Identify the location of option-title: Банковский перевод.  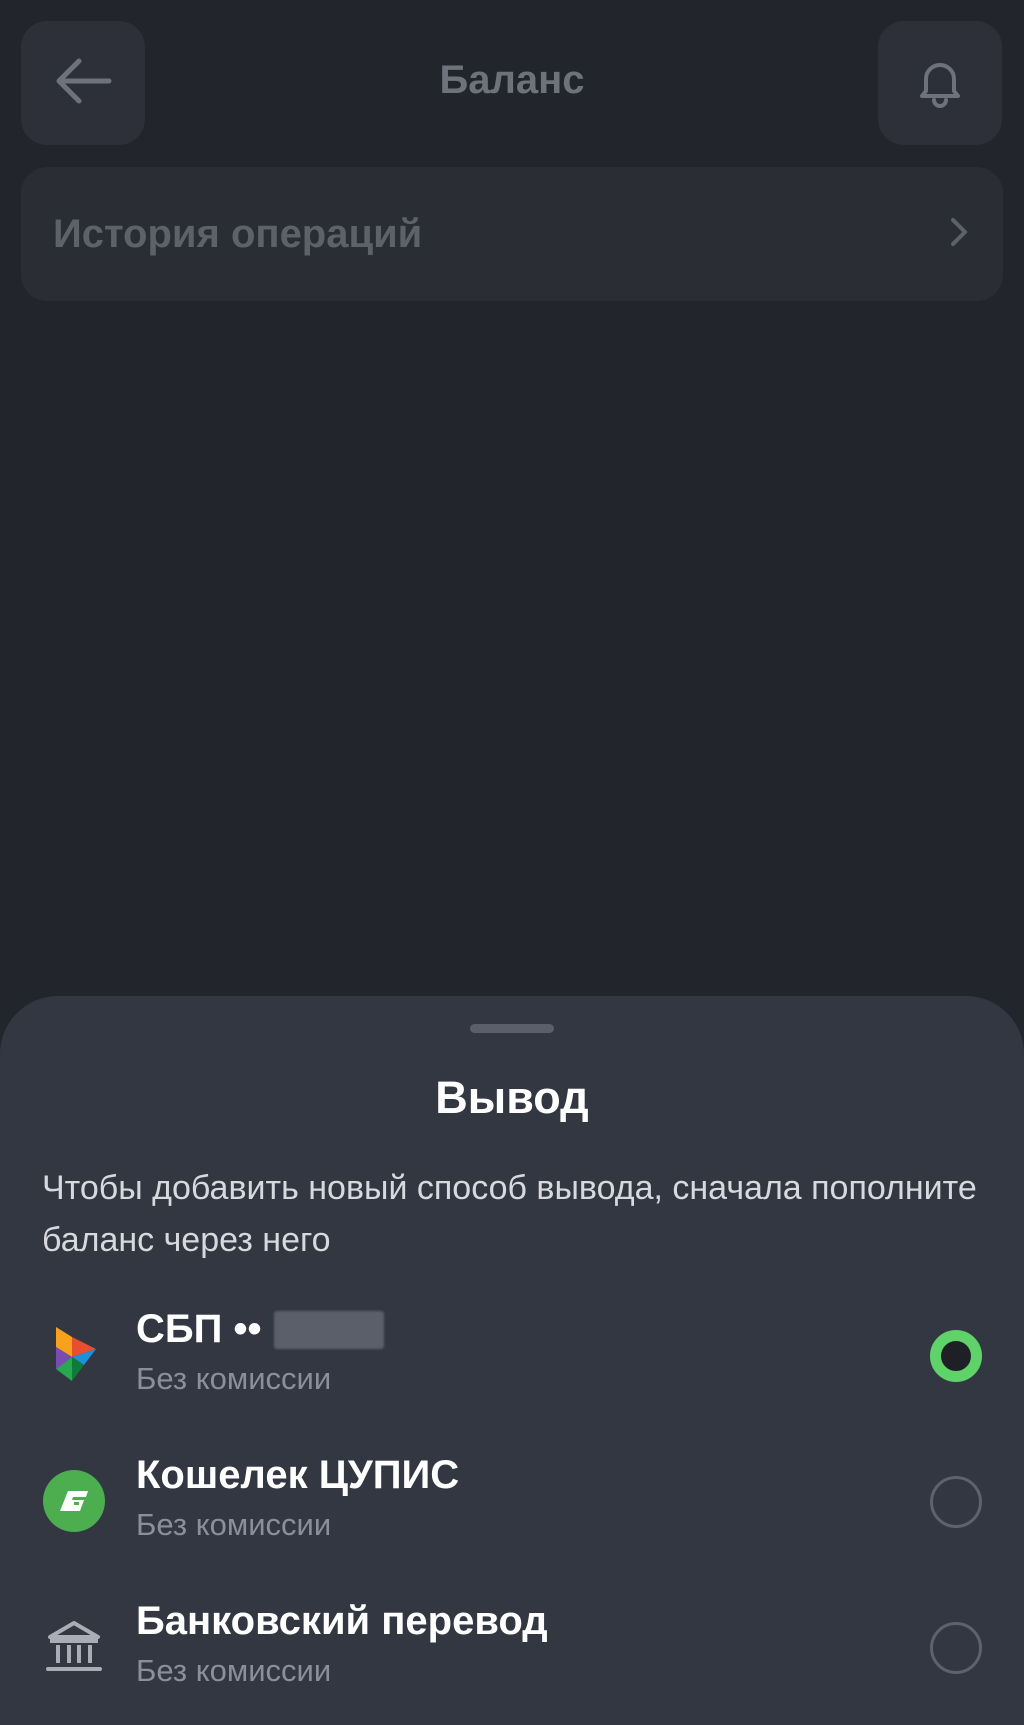
(342, 1621).